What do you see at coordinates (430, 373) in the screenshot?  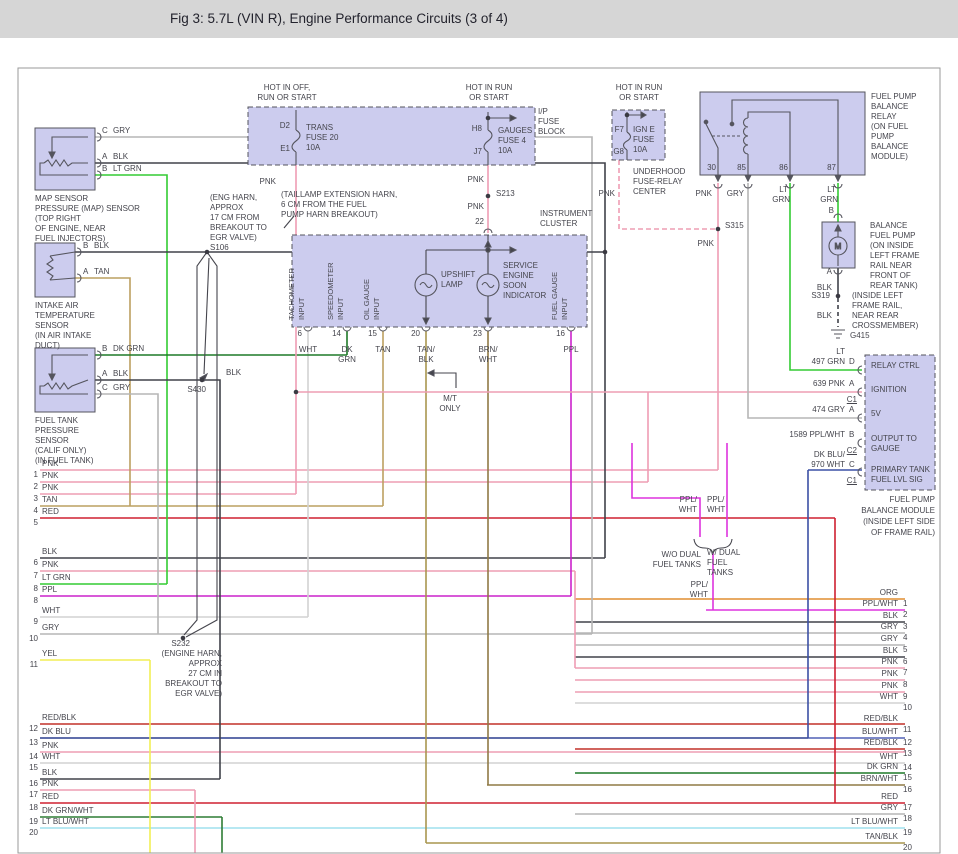 I see `mt-only-arrow` at bounding box center [430, 373].